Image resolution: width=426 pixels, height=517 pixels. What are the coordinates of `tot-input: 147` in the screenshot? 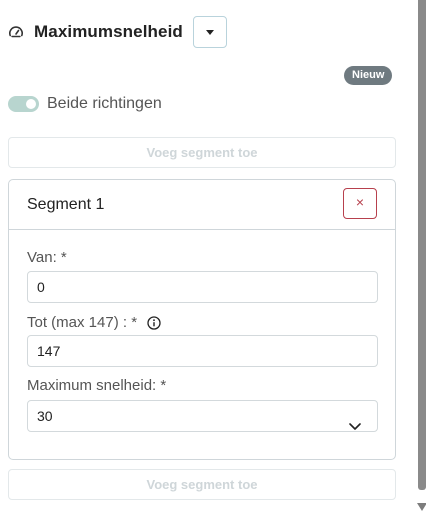 It's located at (202, 351).